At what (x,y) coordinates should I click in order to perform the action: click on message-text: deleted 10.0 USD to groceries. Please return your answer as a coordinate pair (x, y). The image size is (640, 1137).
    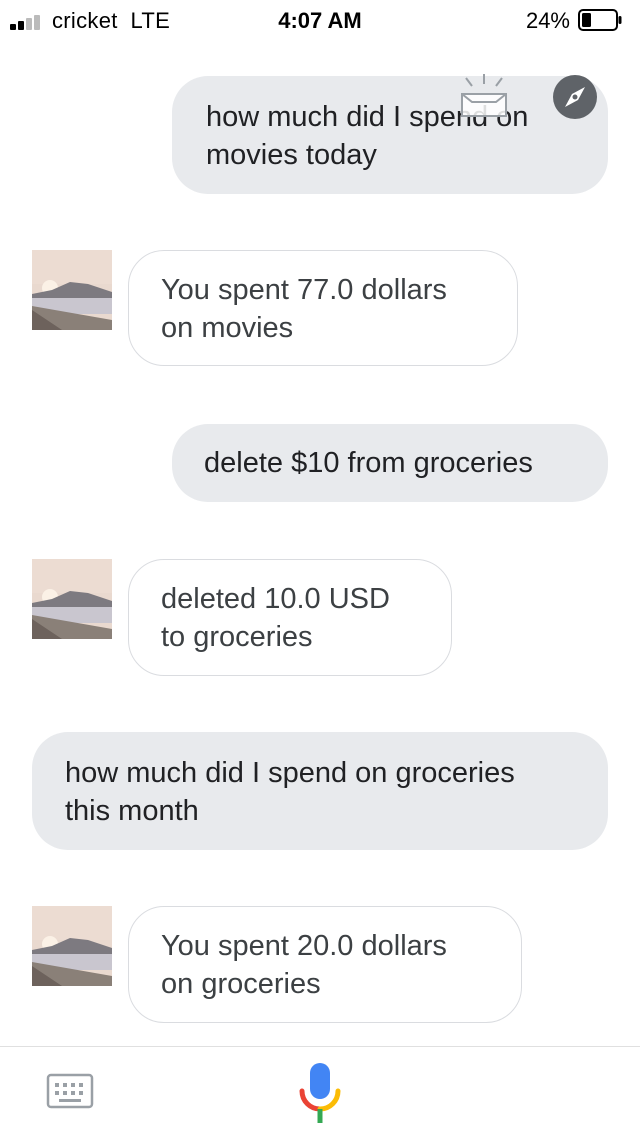
    Looking at the image, I should click on (275, 618).